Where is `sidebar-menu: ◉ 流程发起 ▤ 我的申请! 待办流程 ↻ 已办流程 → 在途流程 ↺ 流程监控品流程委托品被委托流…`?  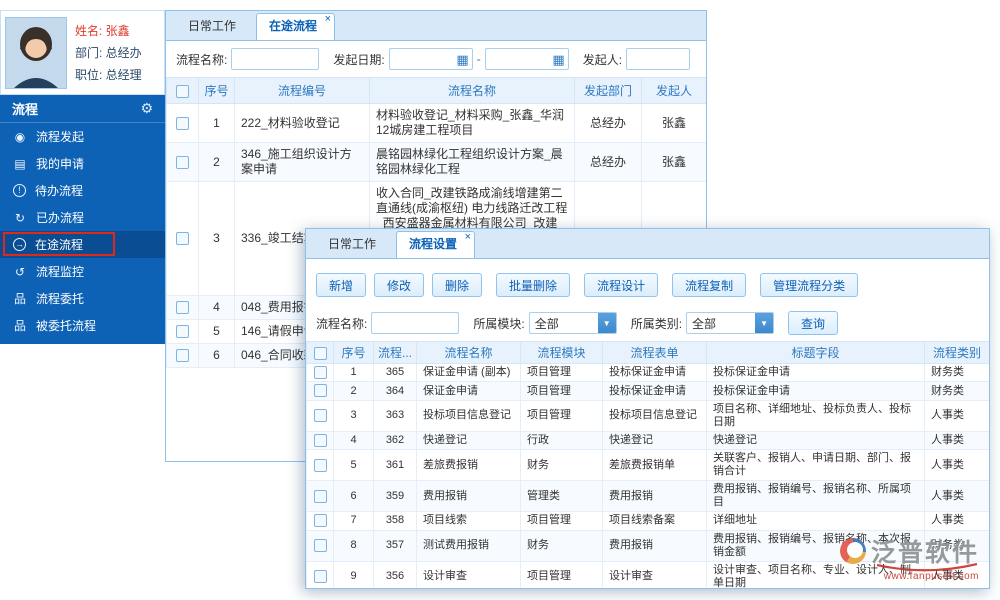
sidebar-menu: ◉ 流程发起 ▤ 我的申请! 待办流程 ↻ 已办流程 → 在途流程 ↺ 流程监控品流程委托品被委托流… is located at coordinates (82, 231).